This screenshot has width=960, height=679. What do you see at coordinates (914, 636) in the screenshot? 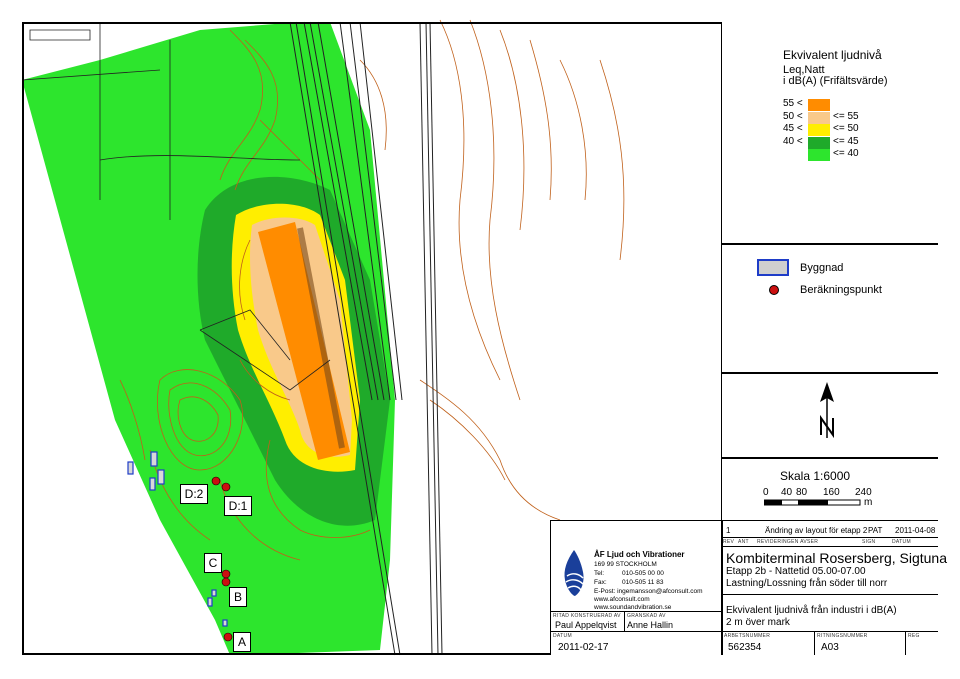
I see `reg-label: REG` at bounding box center [914, 636].